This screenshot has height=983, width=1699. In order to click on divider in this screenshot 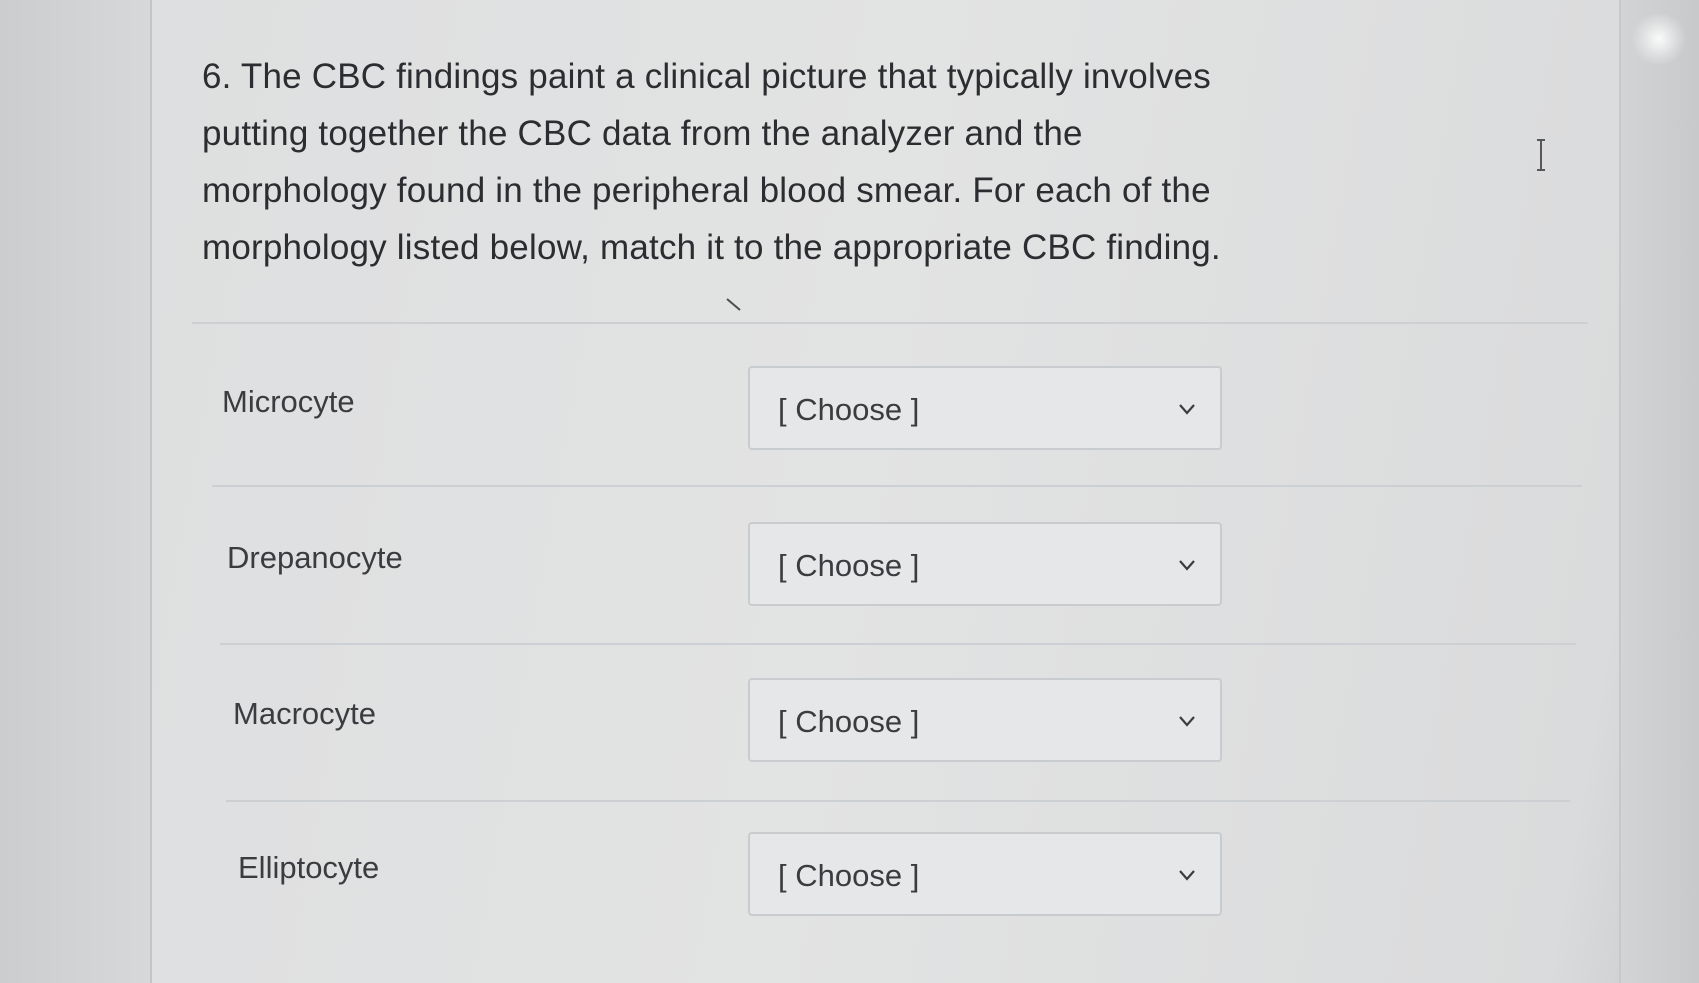, I will do `click(890, 323)`.